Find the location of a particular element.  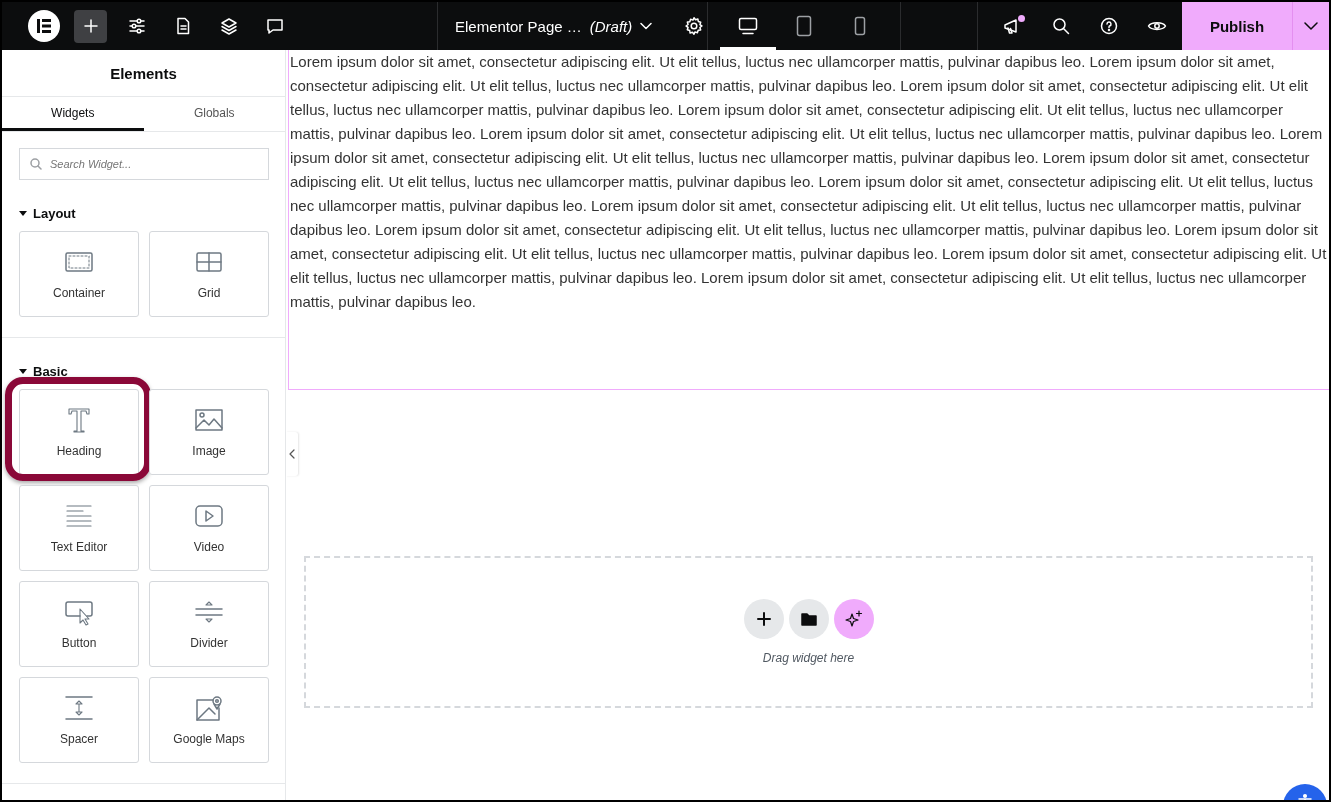

panel-tab: Widgets is located at coordinates (73, 114).